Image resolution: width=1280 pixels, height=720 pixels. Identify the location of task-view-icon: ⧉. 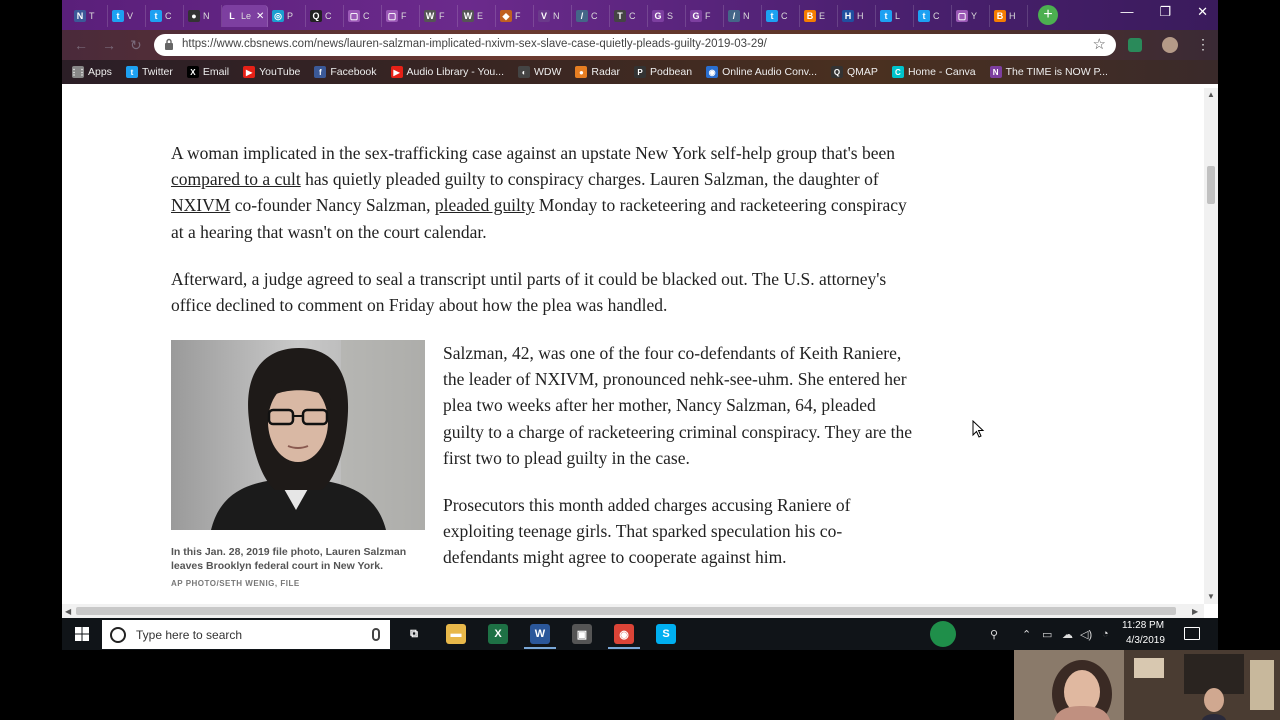
(414, 634).